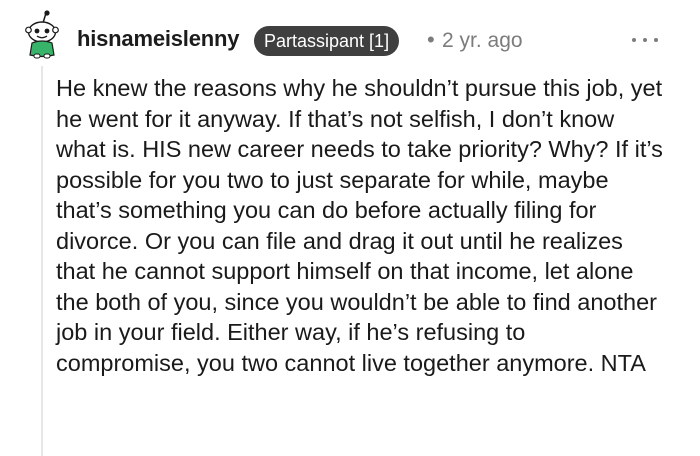 The image size is (700, 456). What do you see at coordinates (482, 41) in the screenshot?
I see `comment-timestamp: 2 yr. ago` at bounding box center [482, 41].